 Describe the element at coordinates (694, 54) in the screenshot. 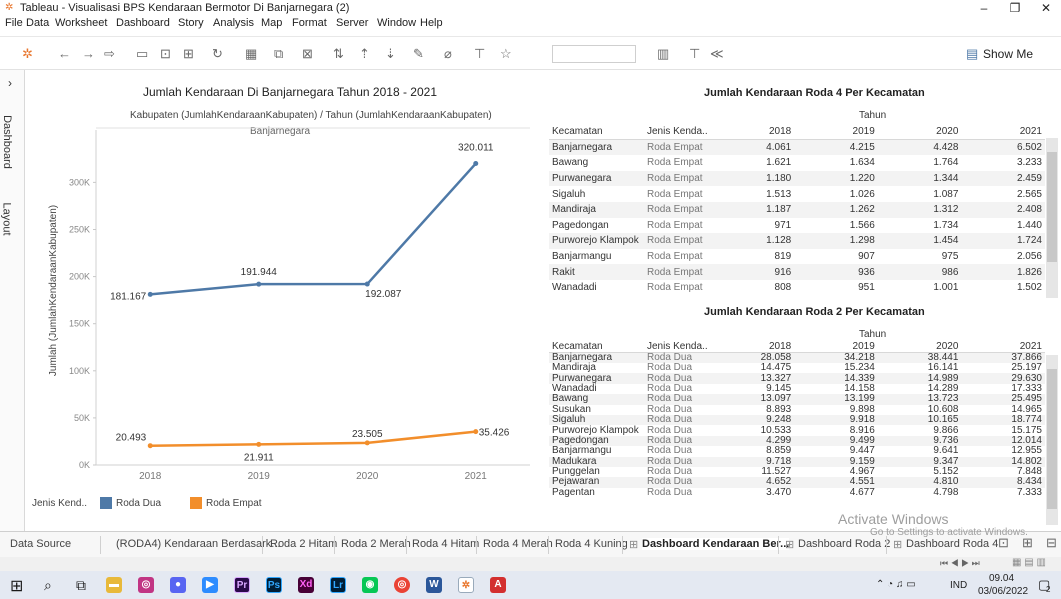

I see `presentation-icon: ⊤` at that location.